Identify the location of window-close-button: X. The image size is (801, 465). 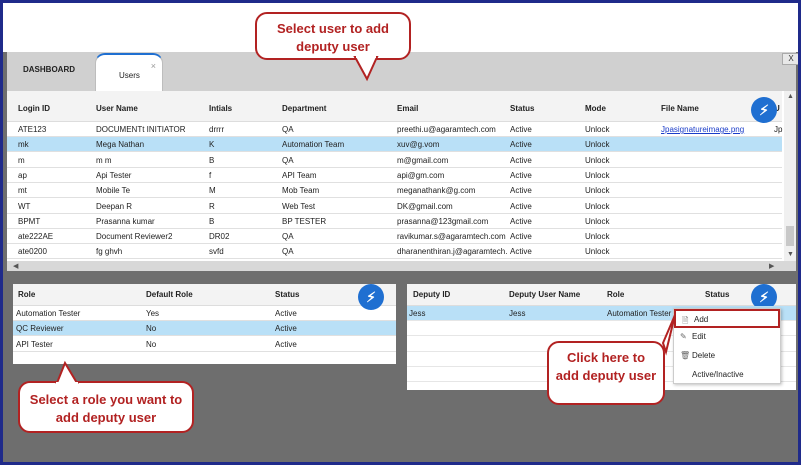
(790, 59).